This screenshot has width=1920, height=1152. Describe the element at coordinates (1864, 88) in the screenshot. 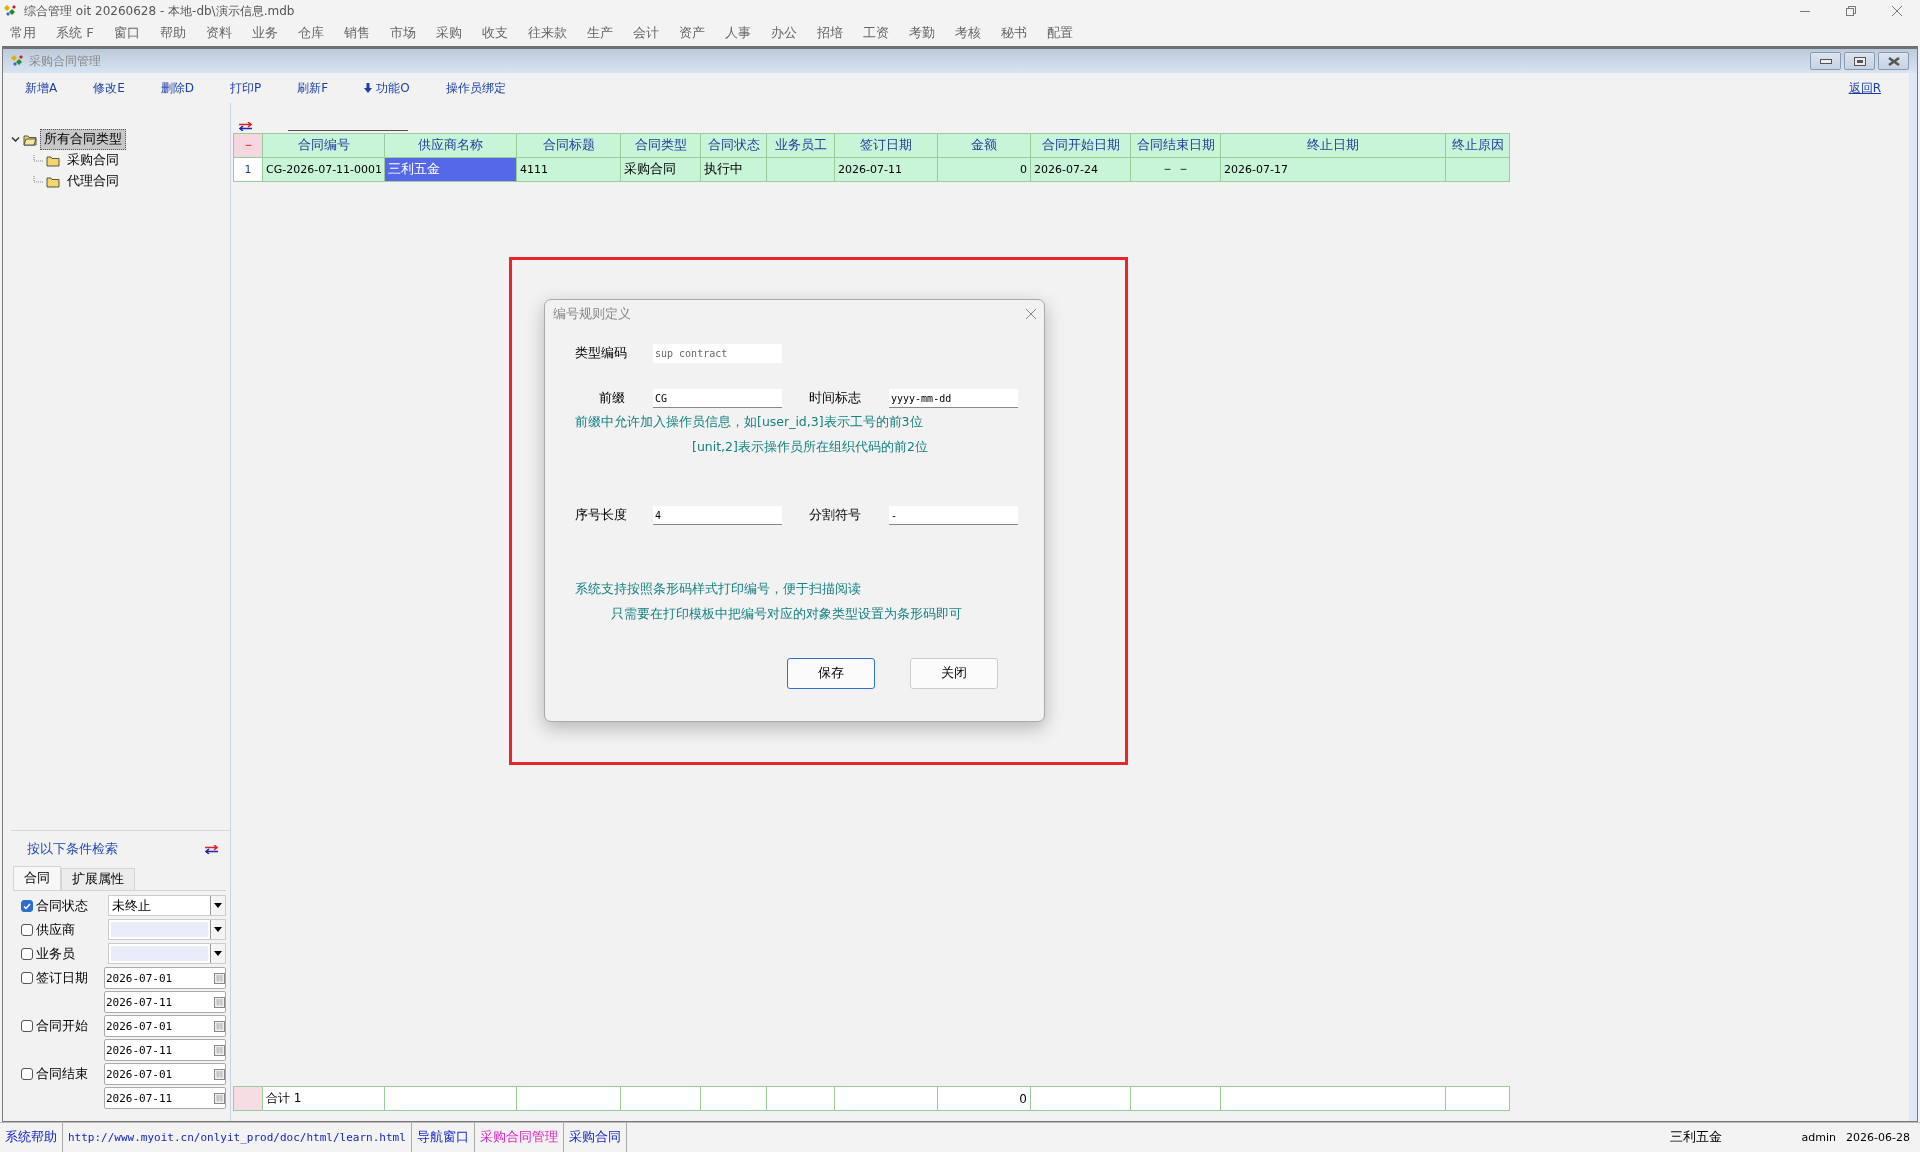

I see `return-button: 返回R` at that location.